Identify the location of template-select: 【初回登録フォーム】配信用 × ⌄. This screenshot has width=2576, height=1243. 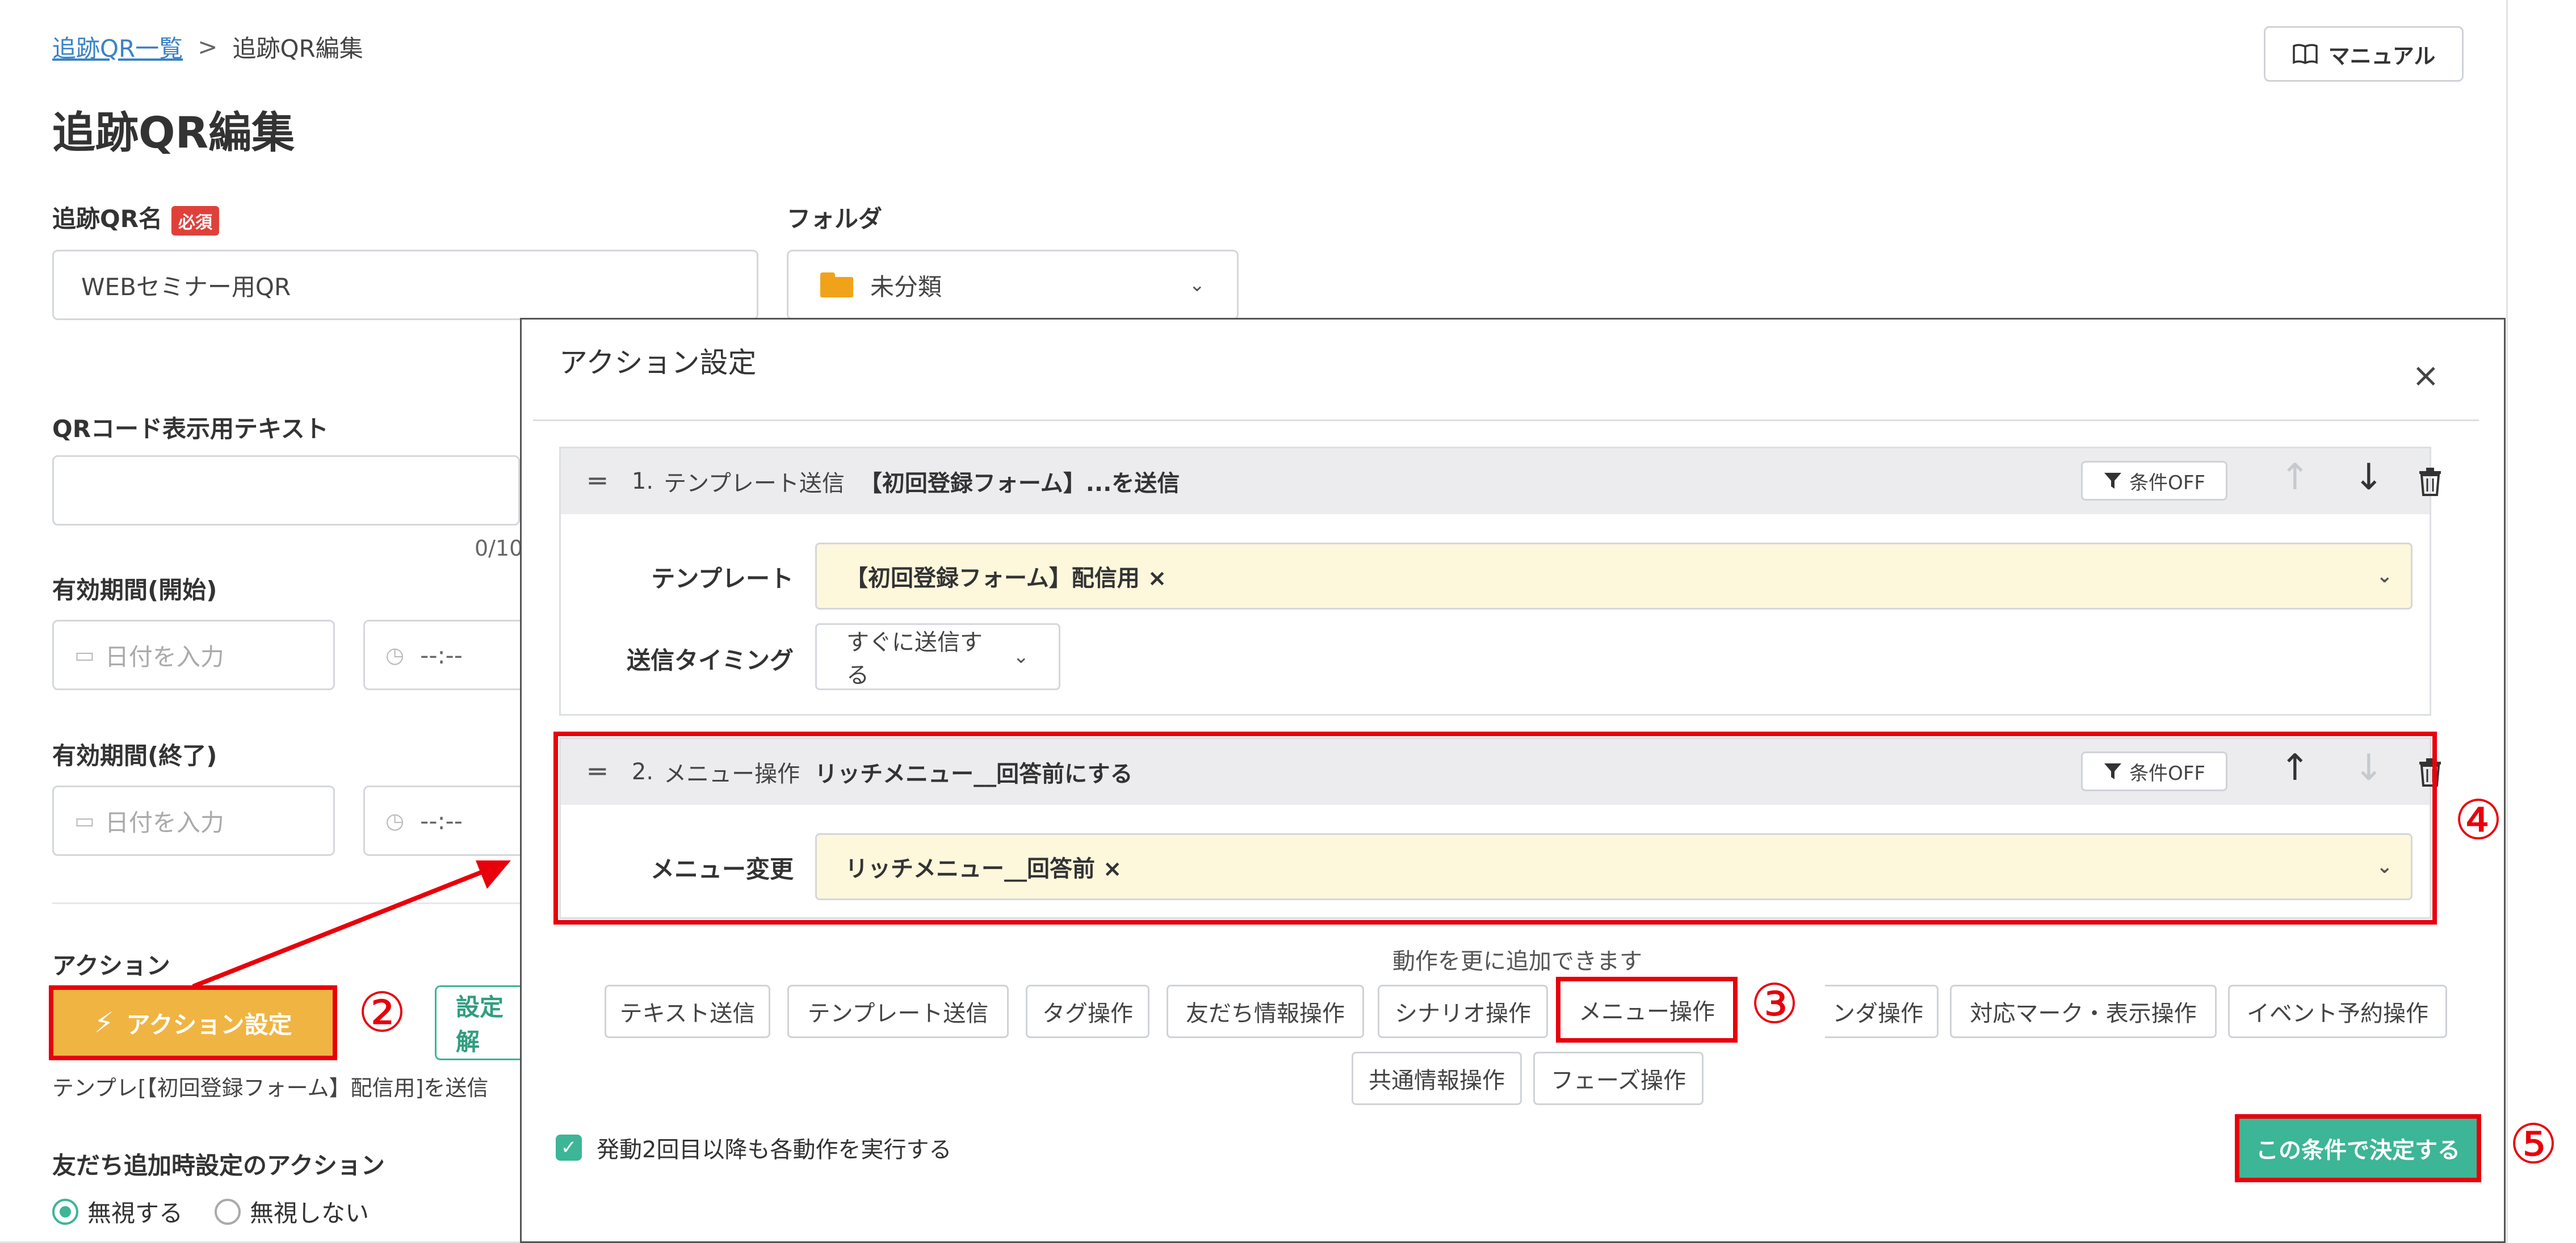
(1614, 576).